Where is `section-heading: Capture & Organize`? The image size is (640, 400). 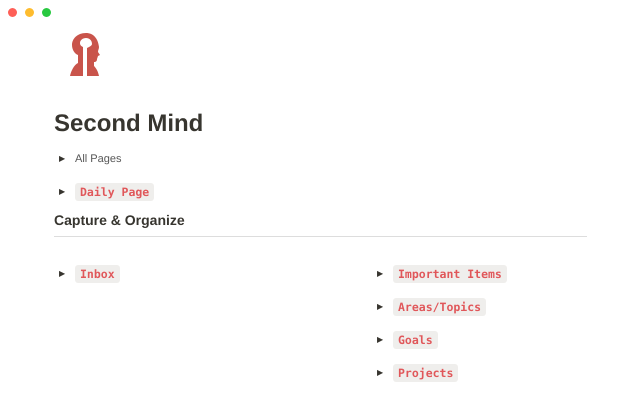
section-heading: Capture & Organize is located at coordinates (120, 220).